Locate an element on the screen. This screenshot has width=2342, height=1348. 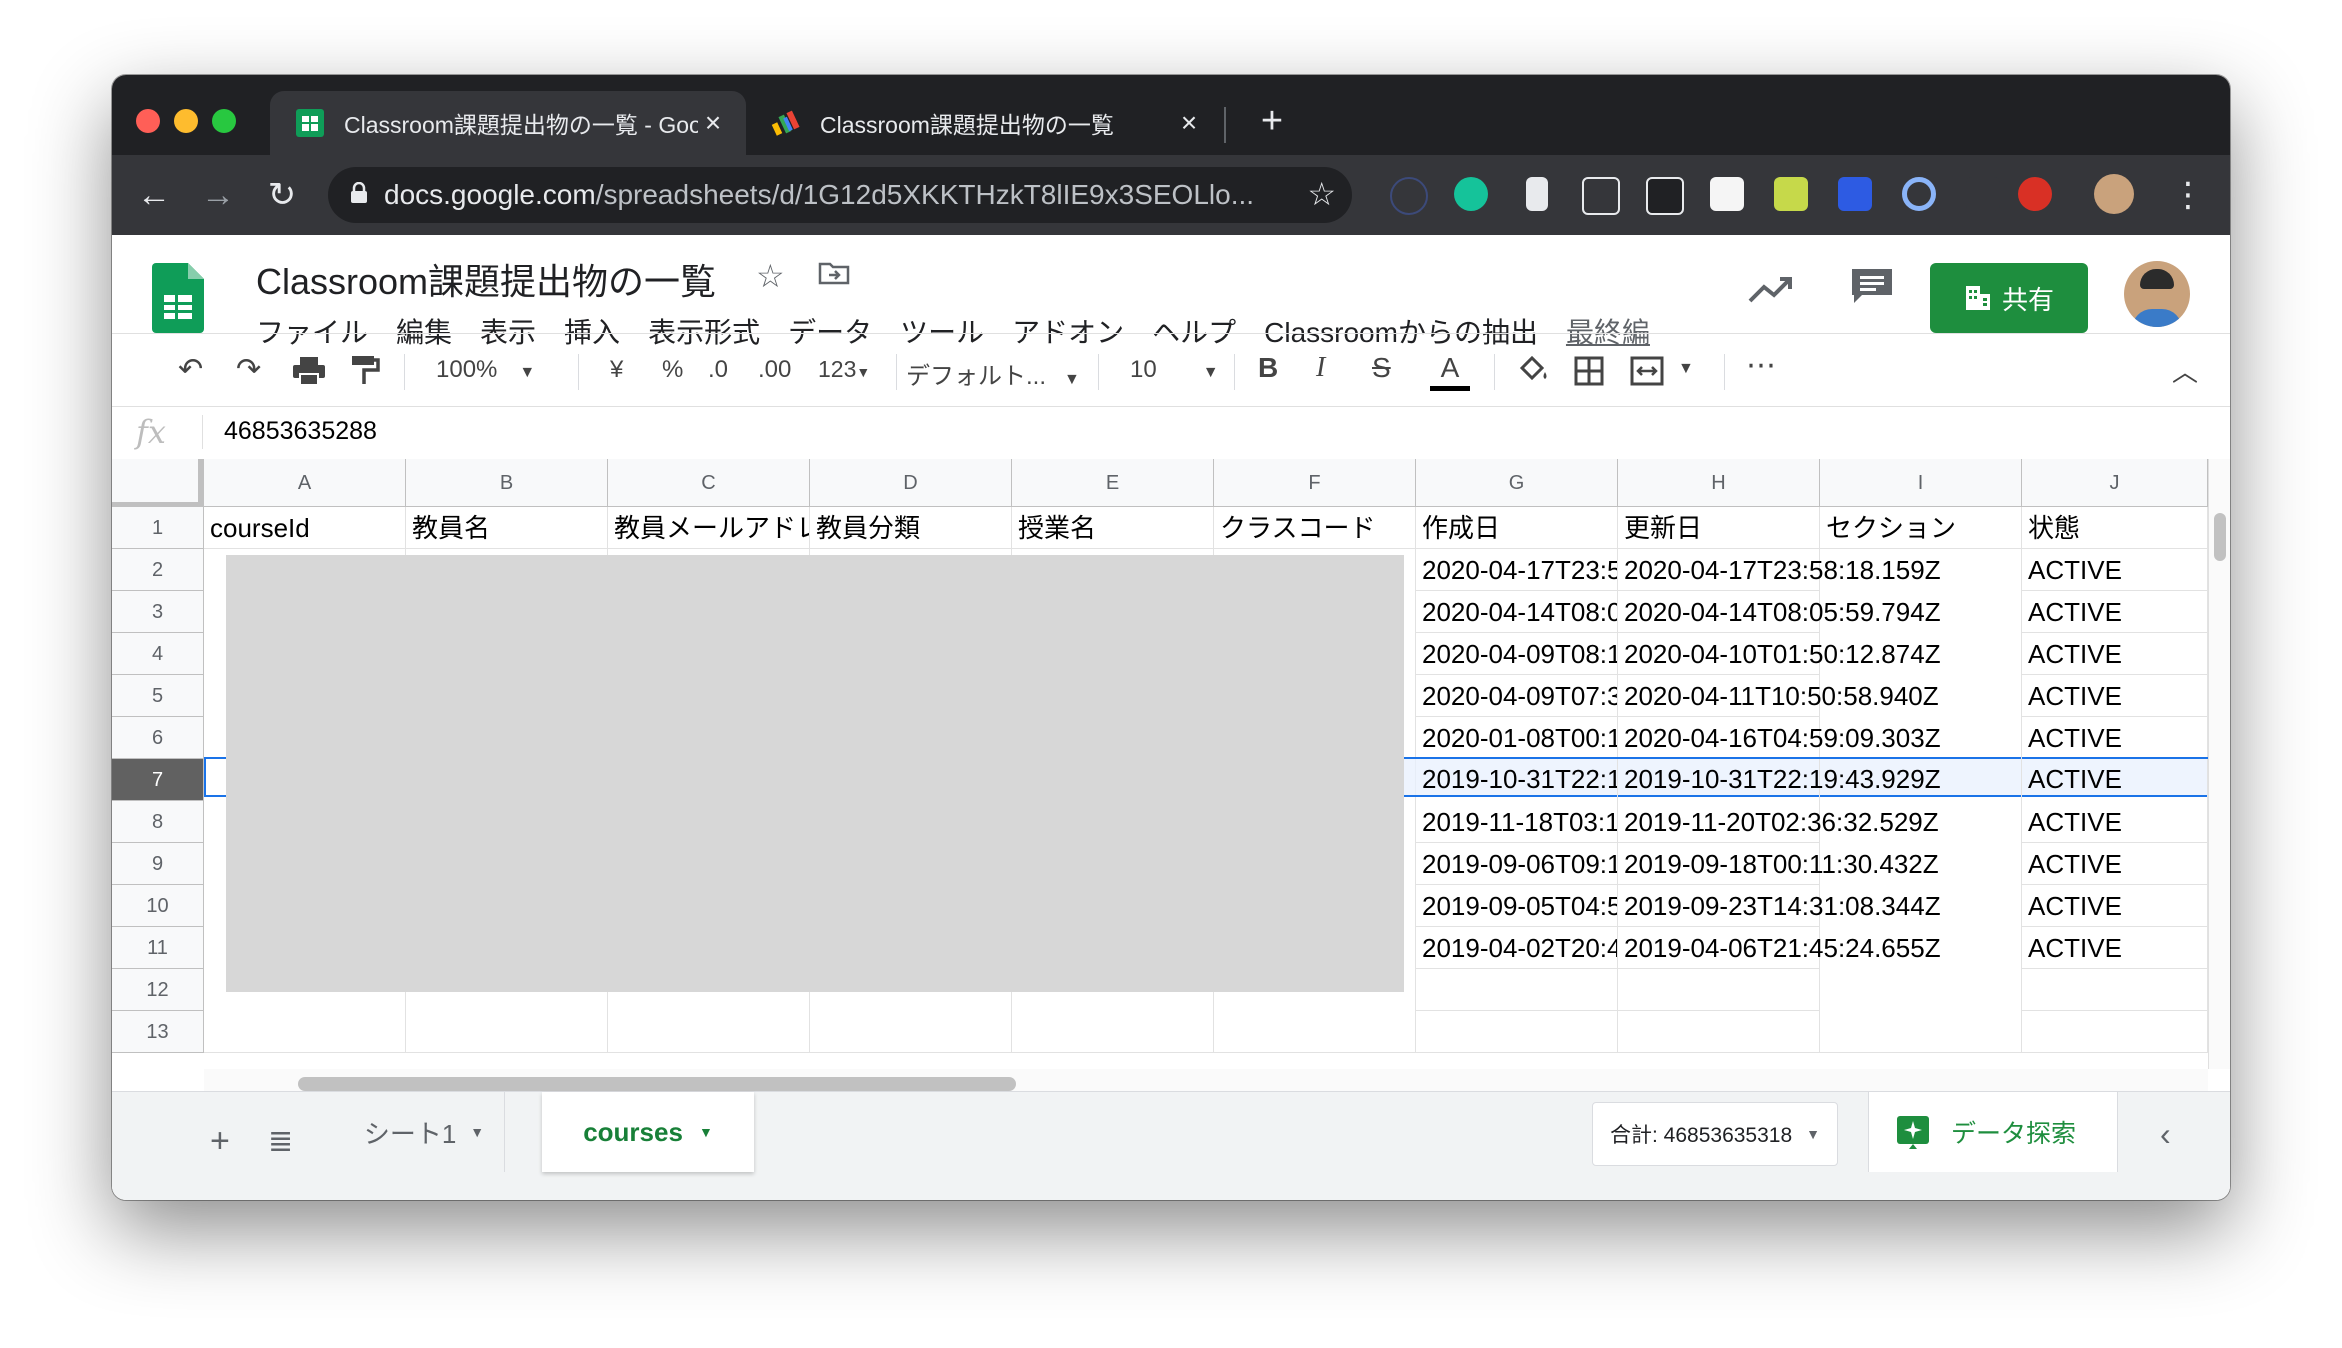
increase-decimal-button: .00 is located at coordinates (774, 370).